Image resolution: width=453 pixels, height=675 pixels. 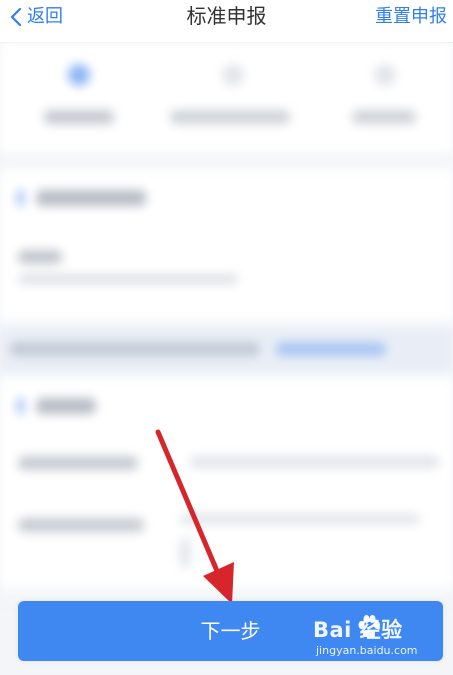 I want to click on watermark: Bai 经验 jingyan.baidu.com, so click(x=379, y=638).